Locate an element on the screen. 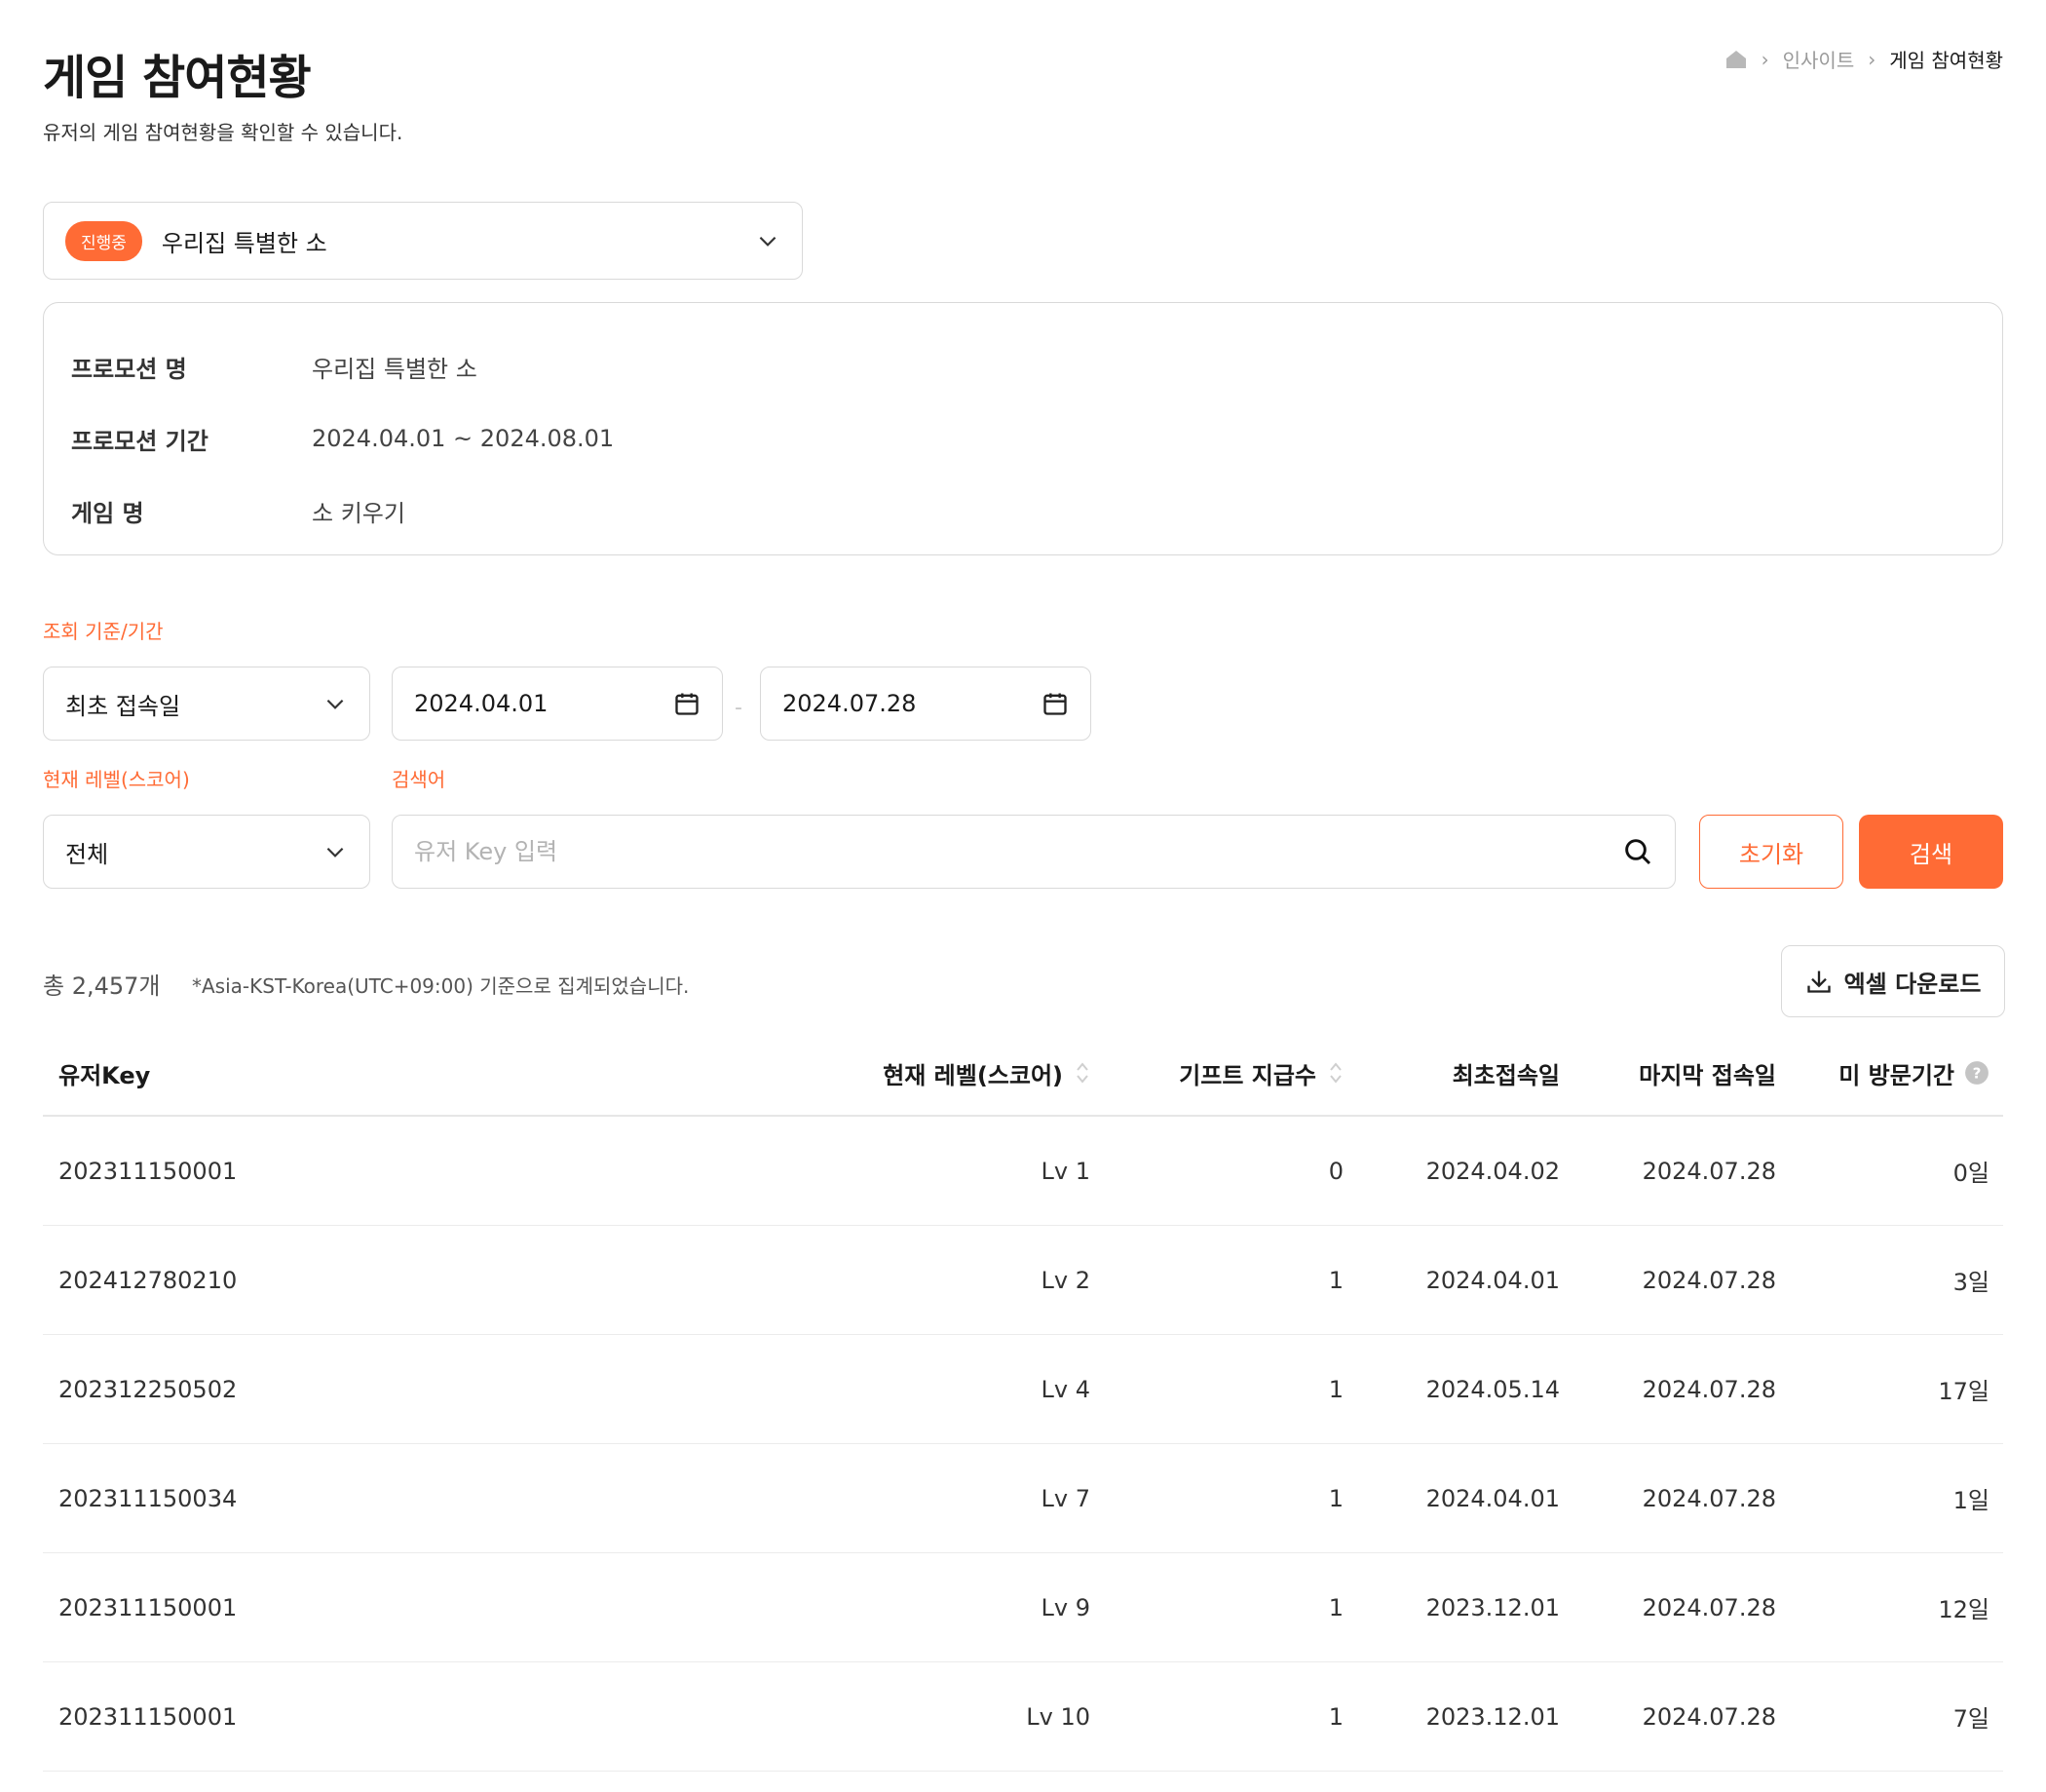  level-select-value: 전체 is located at coordinates (87, 854).